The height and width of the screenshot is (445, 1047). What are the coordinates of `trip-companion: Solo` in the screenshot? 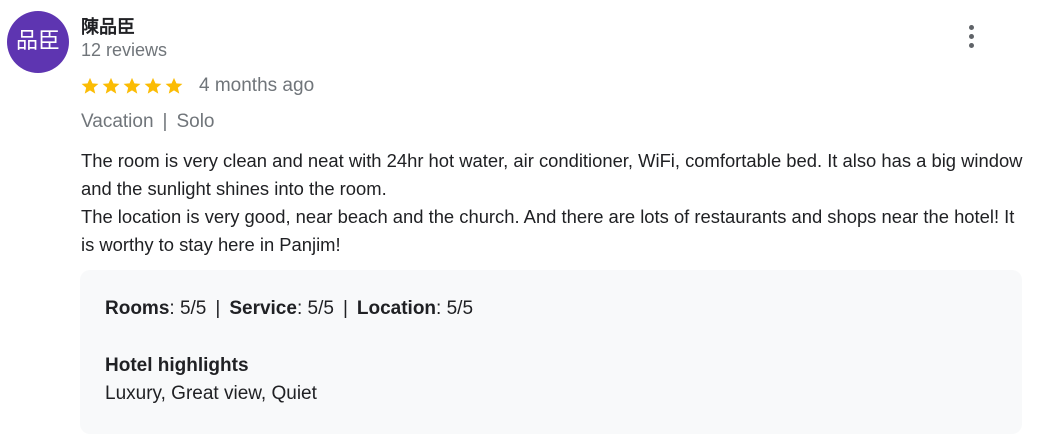 It's located at (195, 121).